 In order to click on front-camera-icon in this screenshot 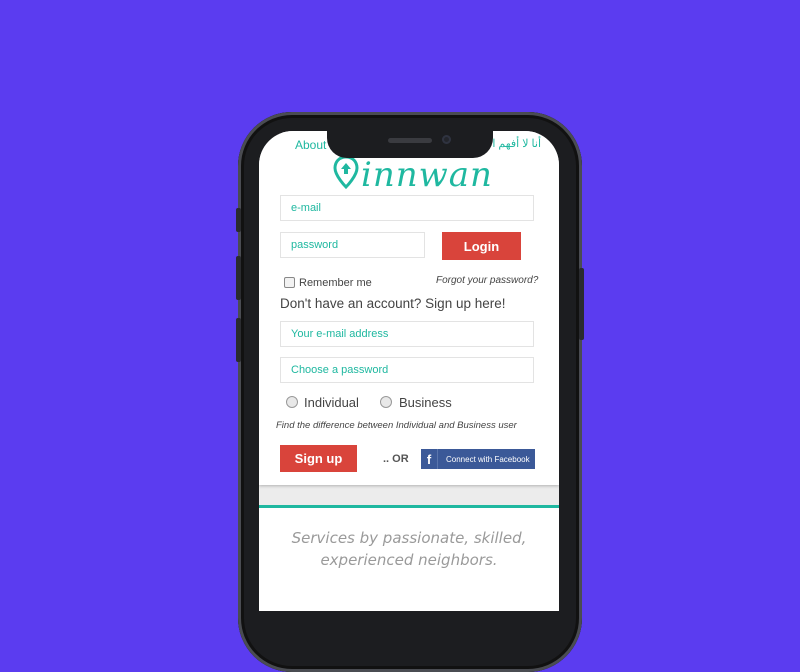, I will do `click(446, 139)`.